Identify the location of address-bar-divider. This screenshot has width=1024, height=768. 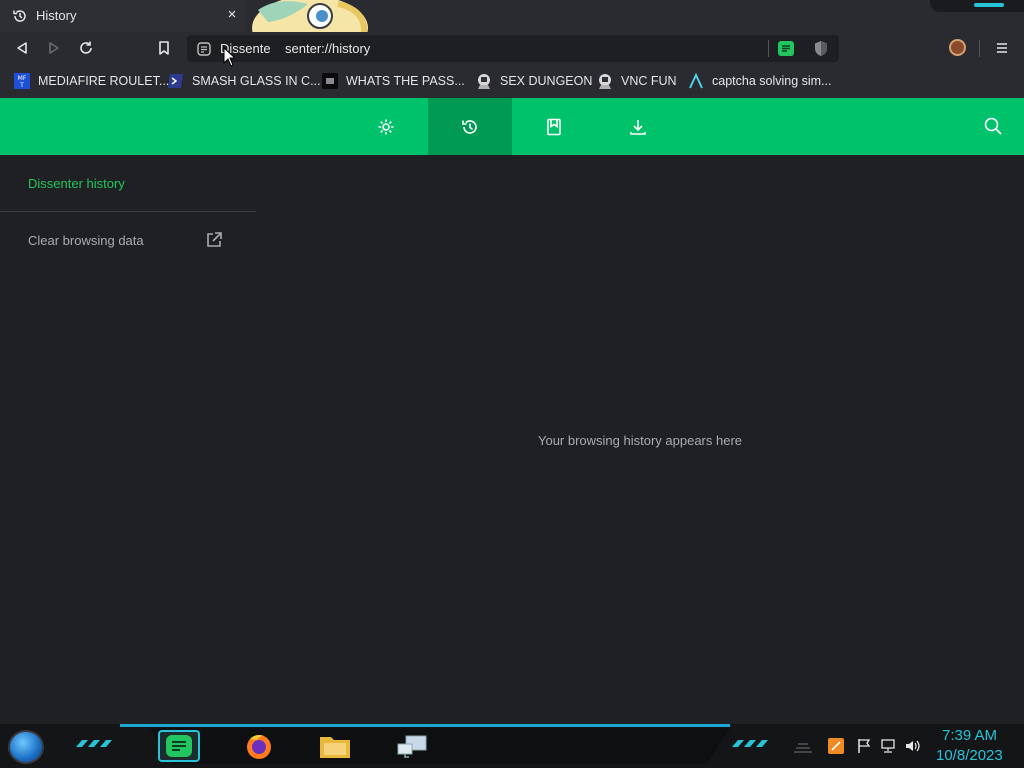
(768, 48).